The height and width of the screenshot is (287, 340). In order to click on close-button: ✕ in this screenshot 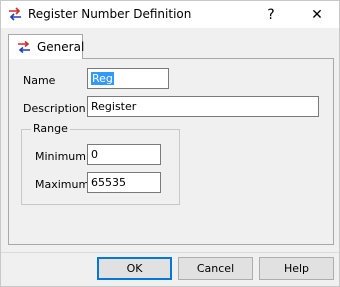, I will do `click(317, 14)`.